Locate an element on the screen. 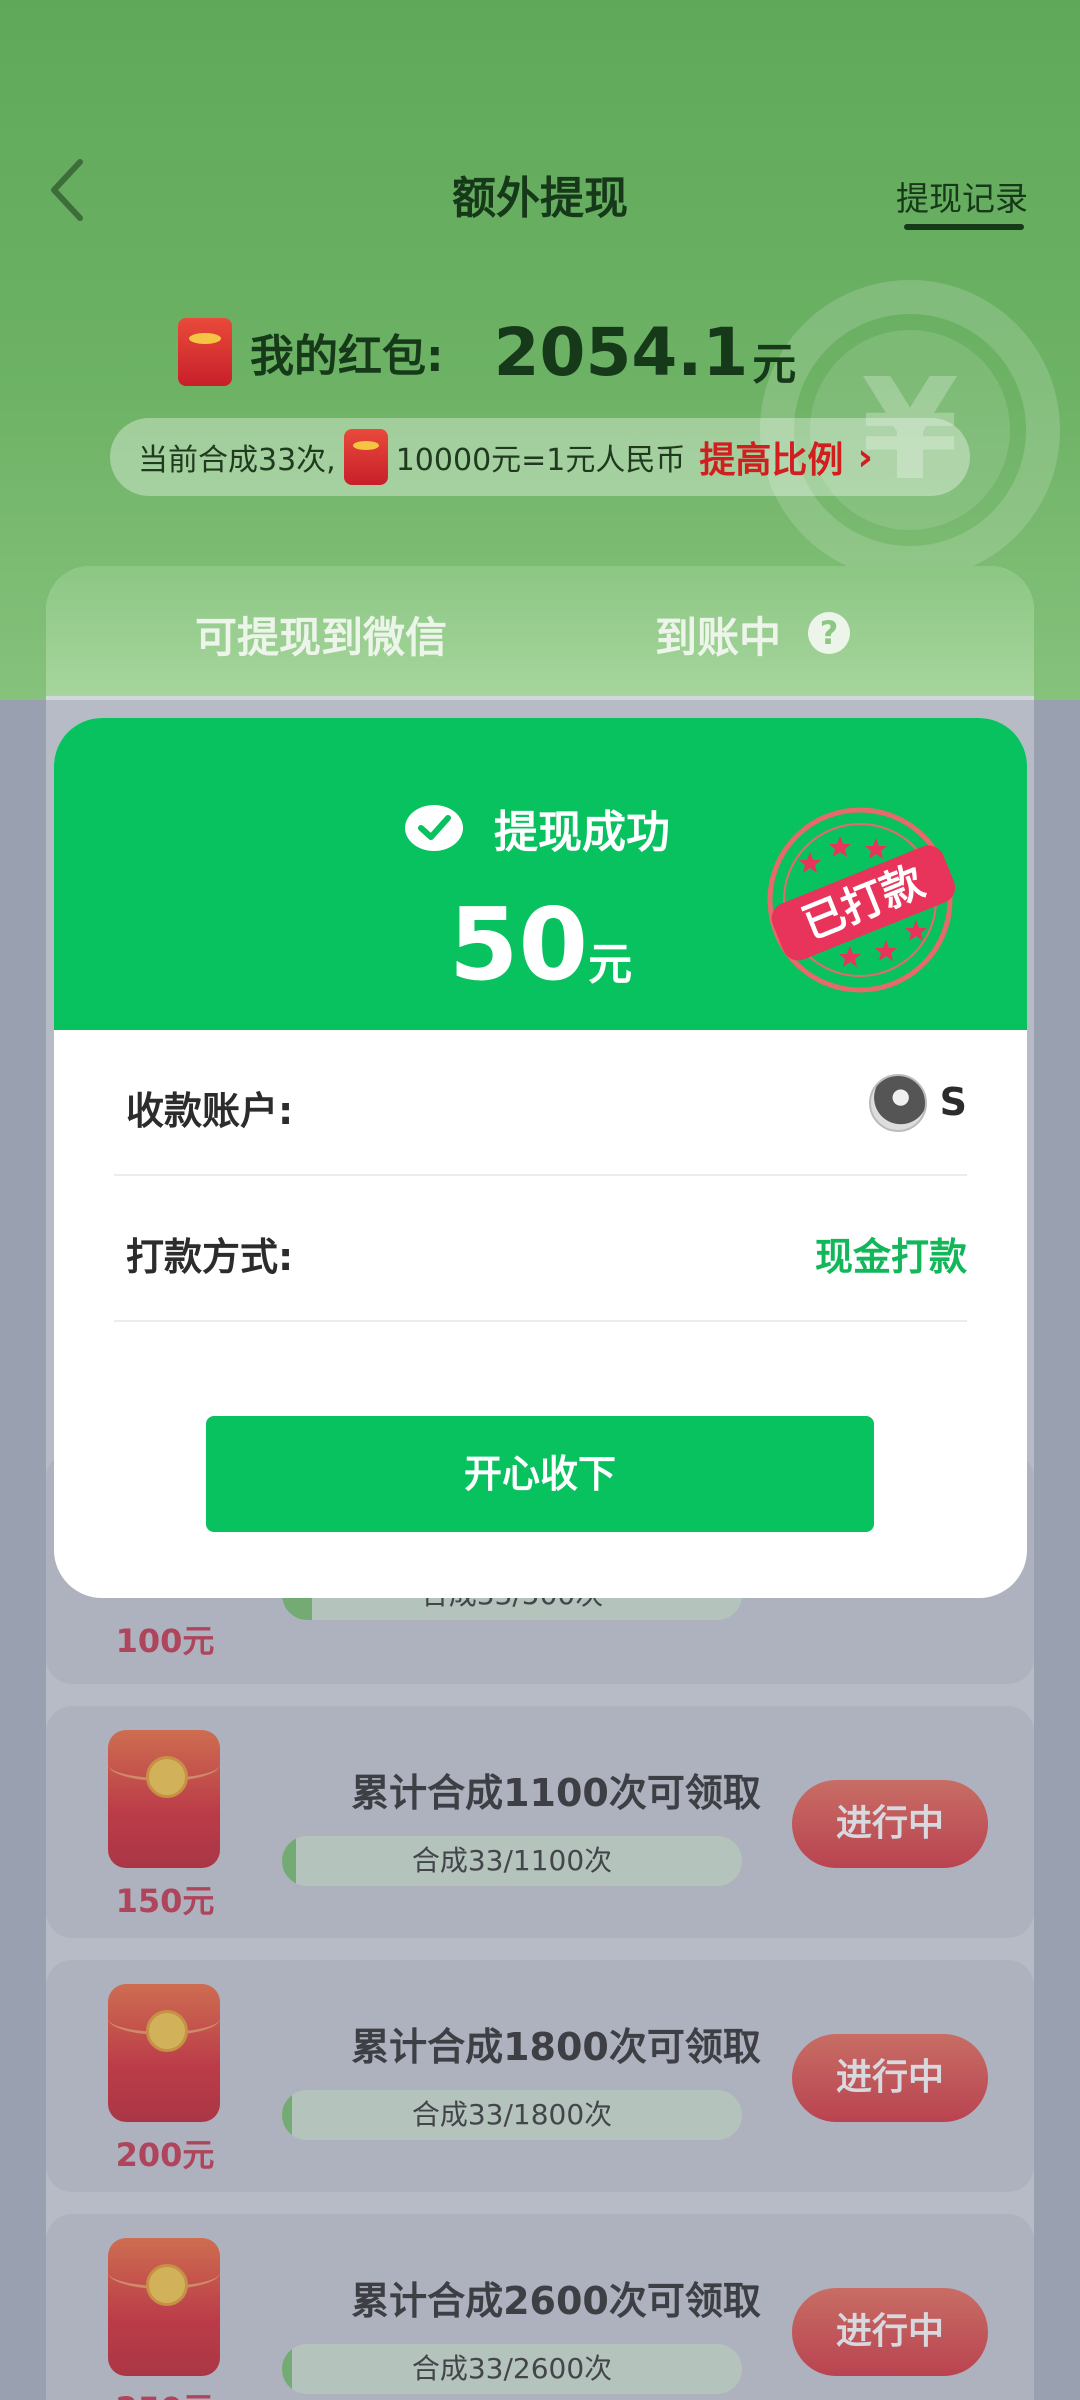  record-link-underline is located at coordinates (964, 227).